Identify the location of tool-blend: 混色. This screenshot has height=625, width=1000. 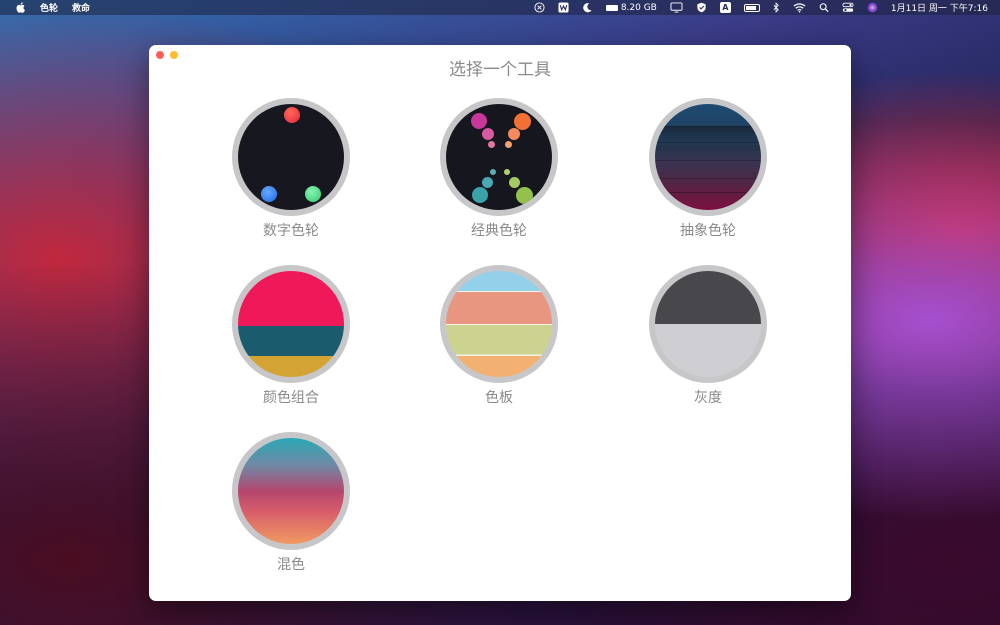
(291, 503).